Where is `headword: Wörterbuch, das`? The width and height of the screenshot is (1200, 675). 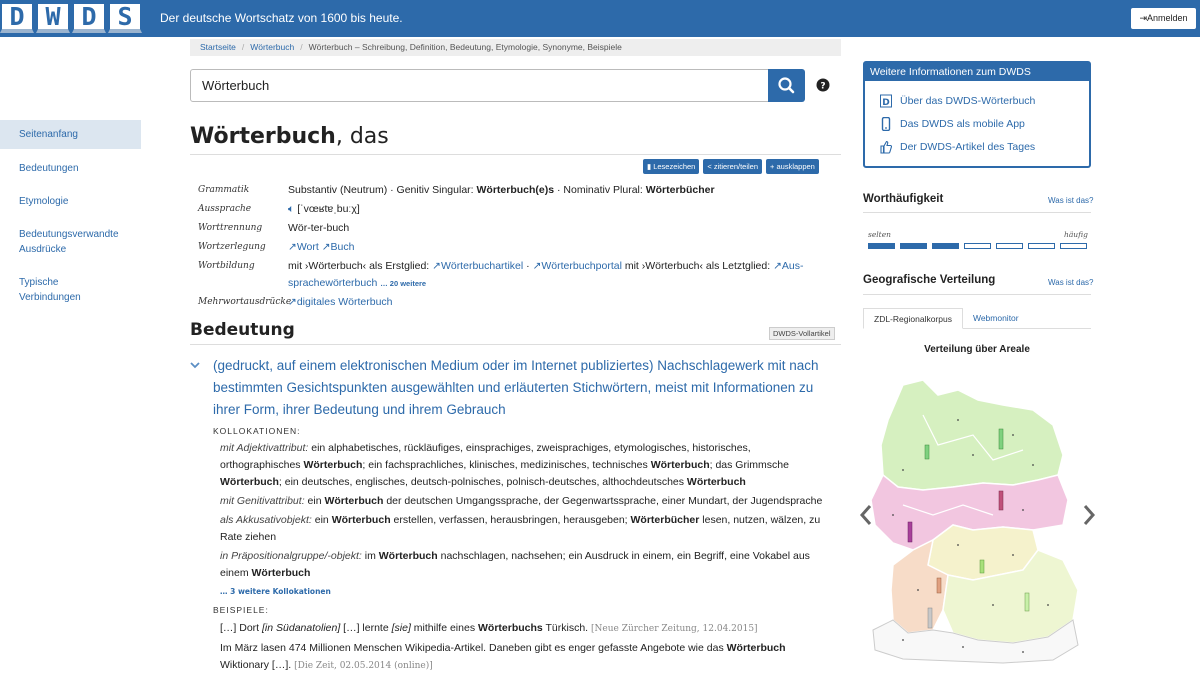
headword: Wörterbuch, das is located at coordinates (289, 136).